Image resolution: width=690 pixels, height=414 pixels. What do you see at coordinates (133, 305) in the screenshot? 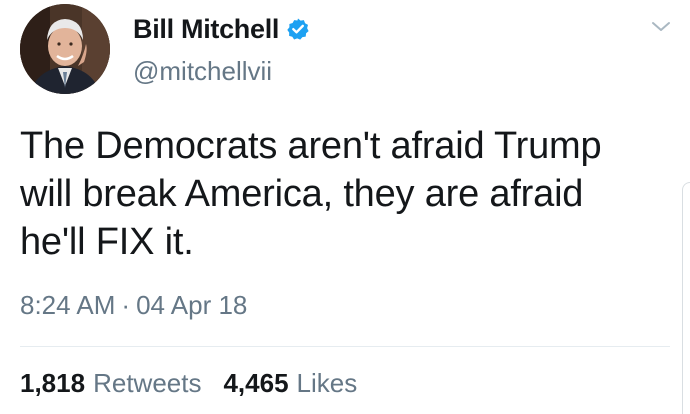
I see `tweet-timestamp: 8:24 AM · 04 Apr 18` at bounding box center [133, 305].